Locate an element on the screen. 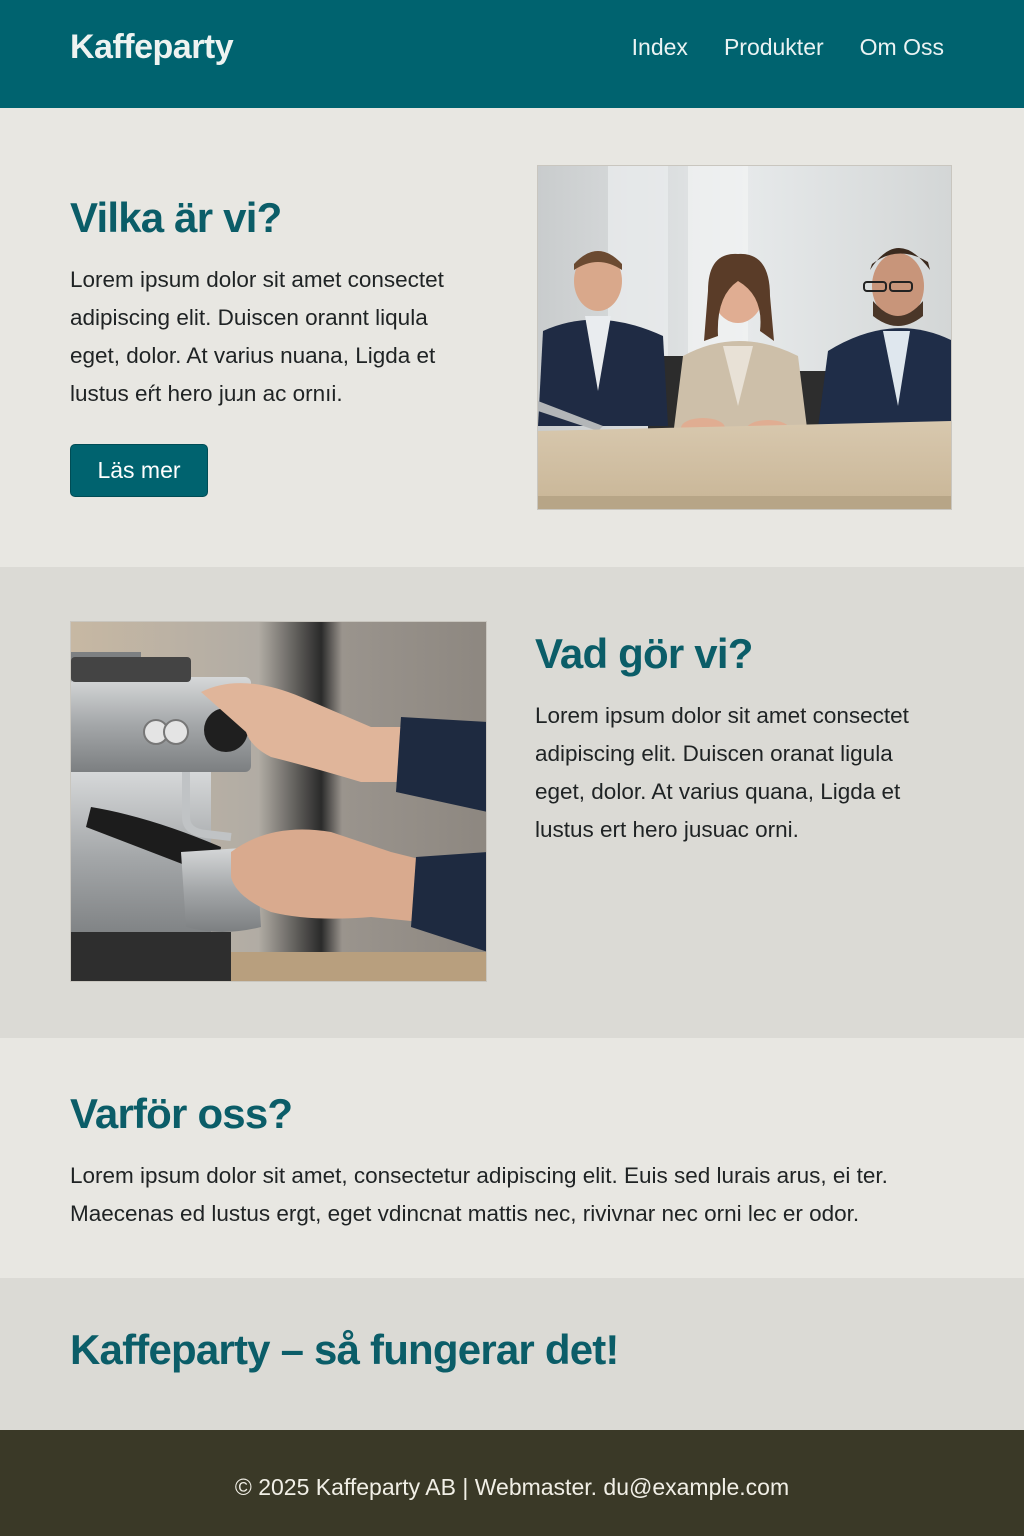 The height and width of the screenshot is (1536, 1024). who-text-line: eget, dolor. At varius nuana, Ligda et is located at coordinates (253, 355).